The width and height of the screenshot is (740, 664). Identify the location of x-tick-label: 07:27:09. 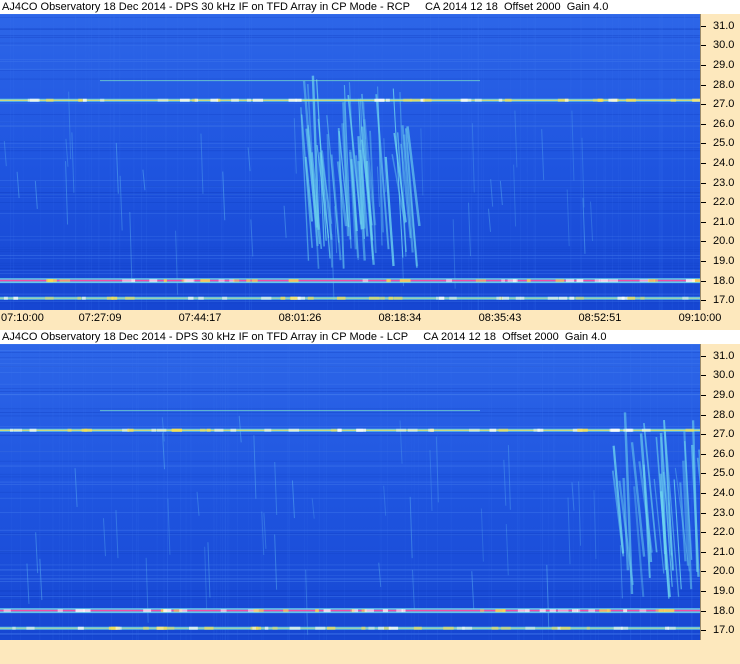
(100, 318).